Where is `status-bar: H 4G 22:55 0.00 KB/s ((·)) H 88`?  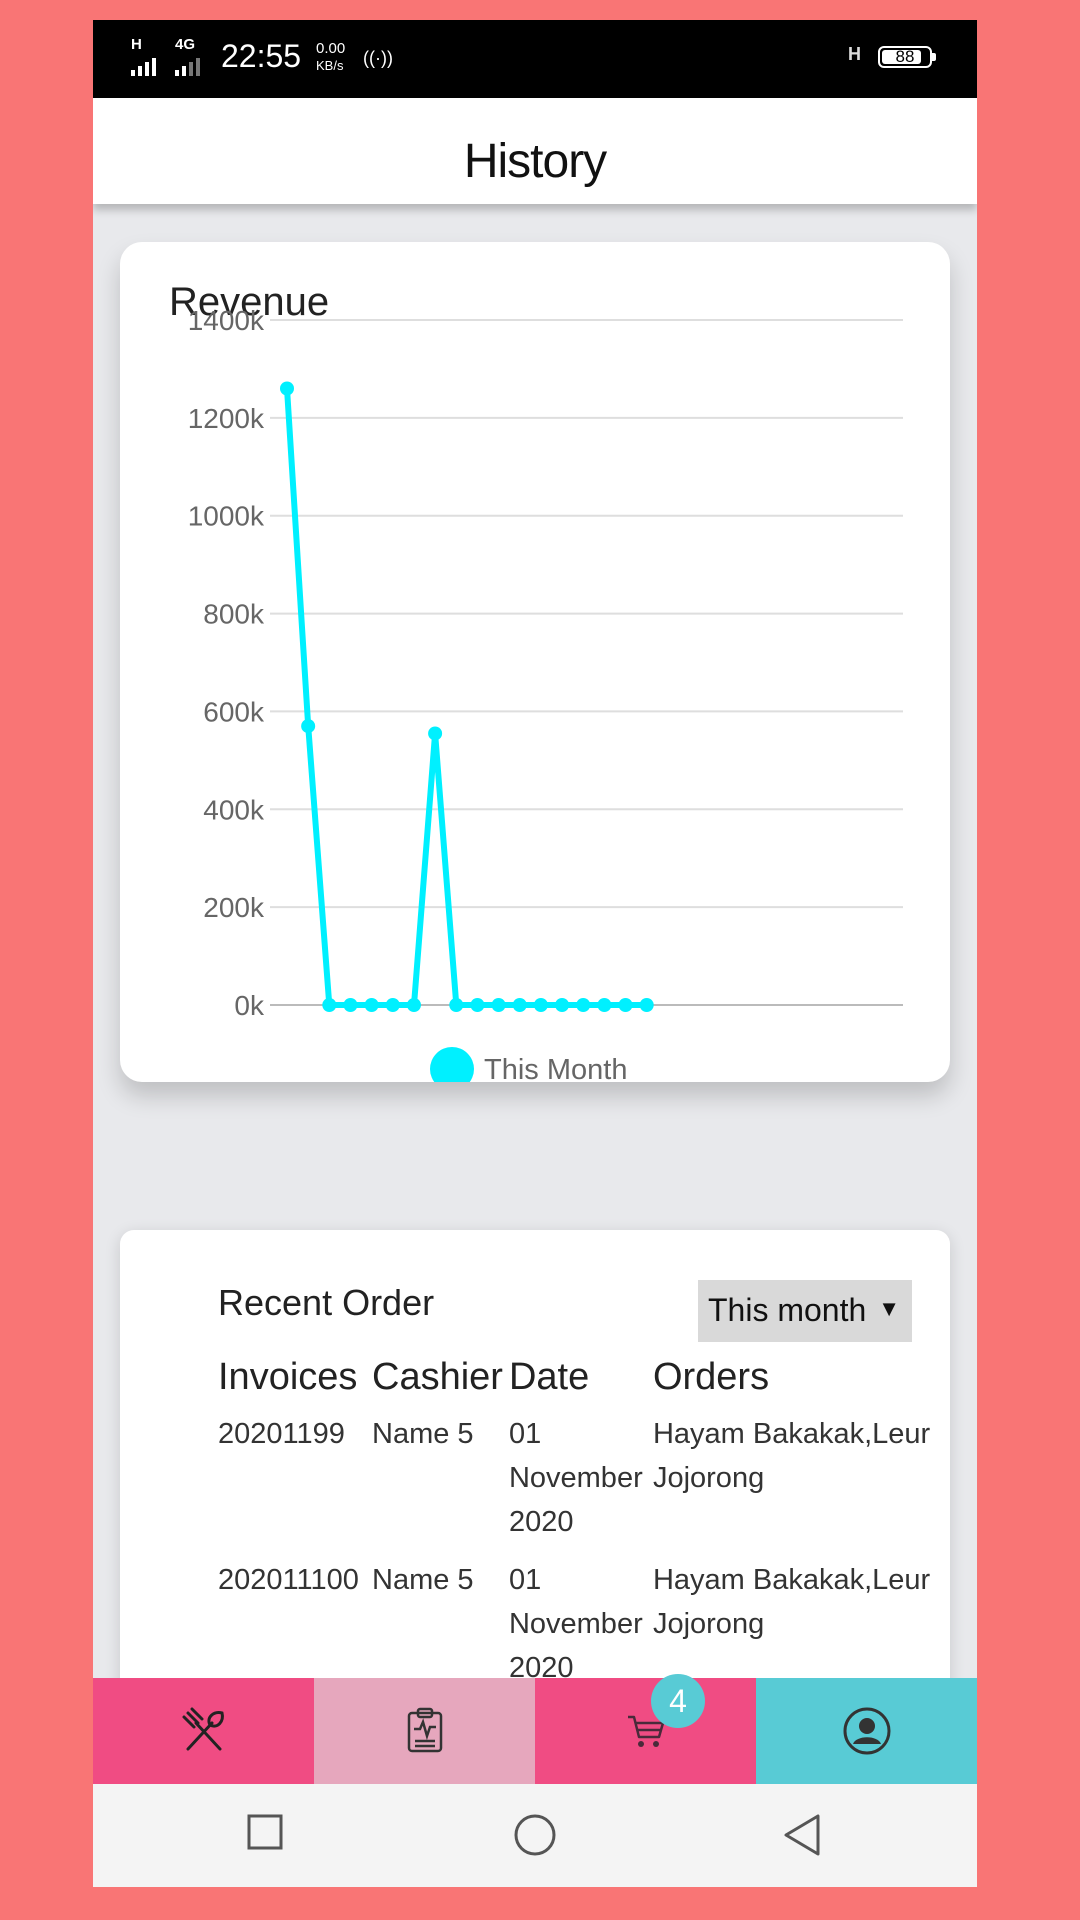
status-bar: H 4G 22:55 0.00 KB/s ((·)) H 88 is located at coordinates (535, 59).